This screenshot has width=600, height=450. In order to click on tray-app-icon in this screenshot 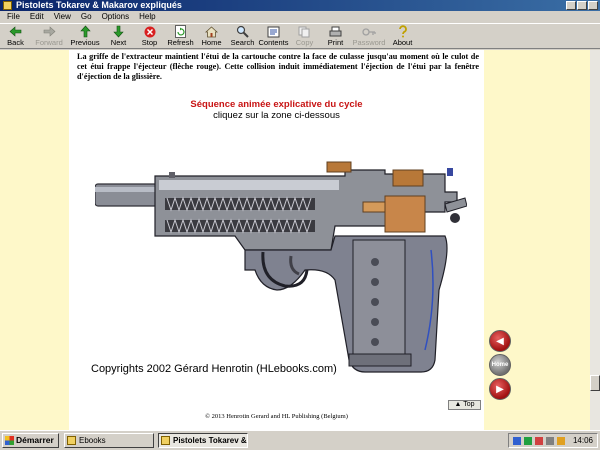, I will do `click(528, 441)`.